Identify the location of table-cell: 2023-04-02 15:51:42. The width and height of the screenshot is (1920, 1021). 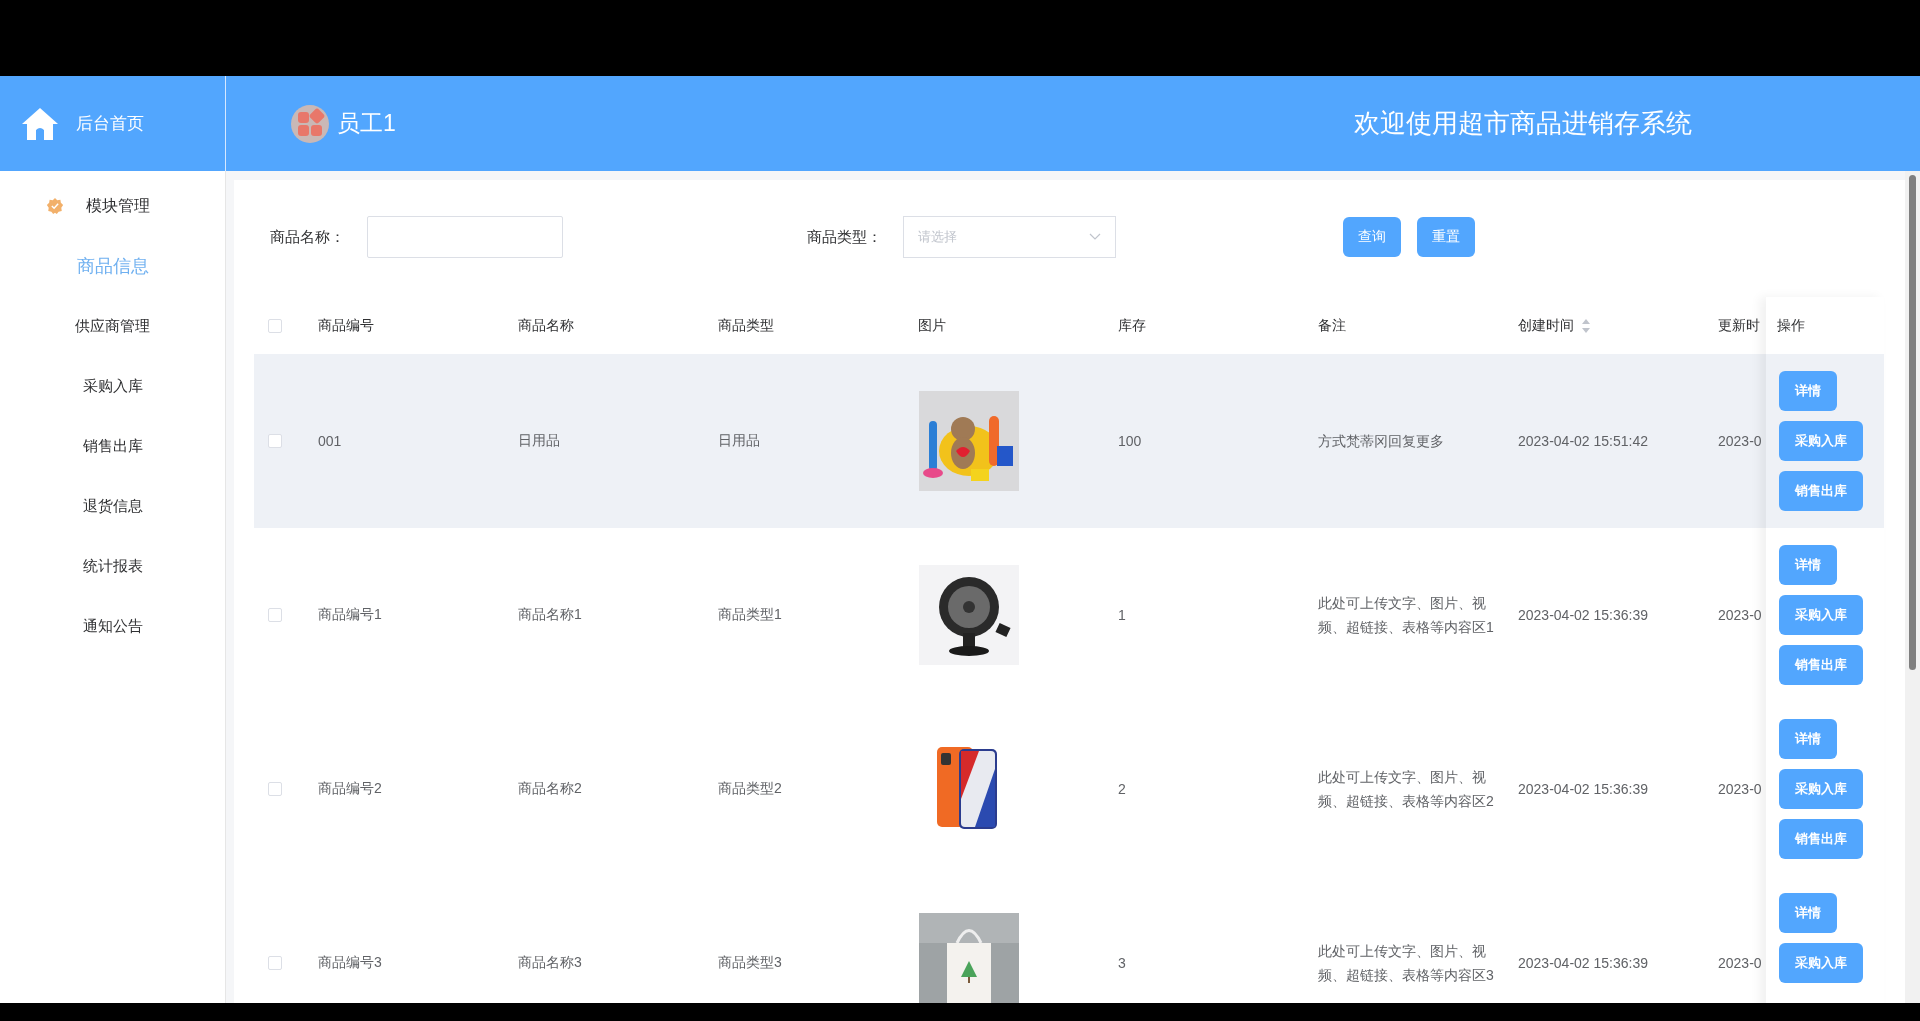
(1583, 441).